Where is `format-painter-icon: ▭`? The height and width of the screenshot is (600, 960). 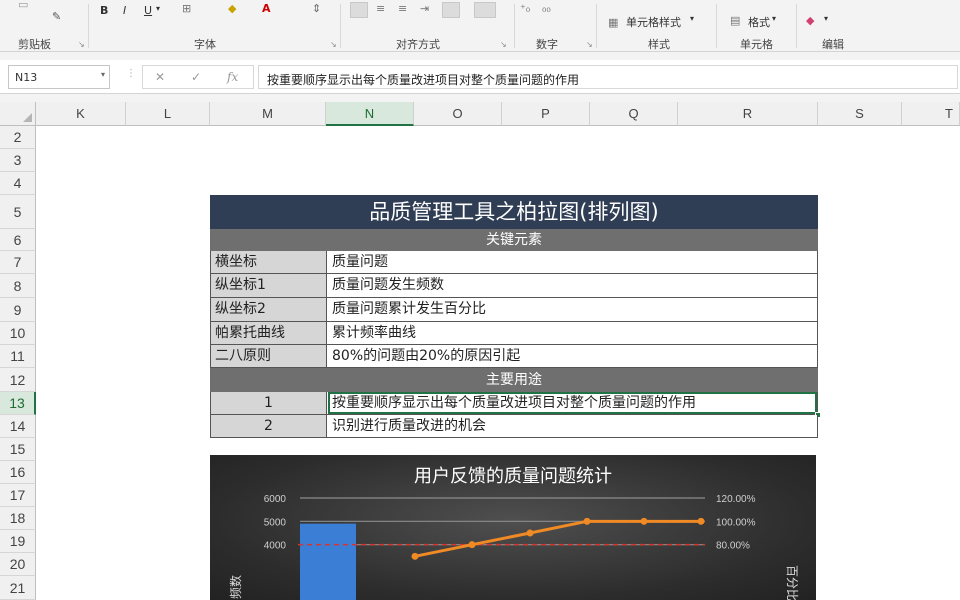 format-painter-icon: ▭ is located at coordinates (23, 5).